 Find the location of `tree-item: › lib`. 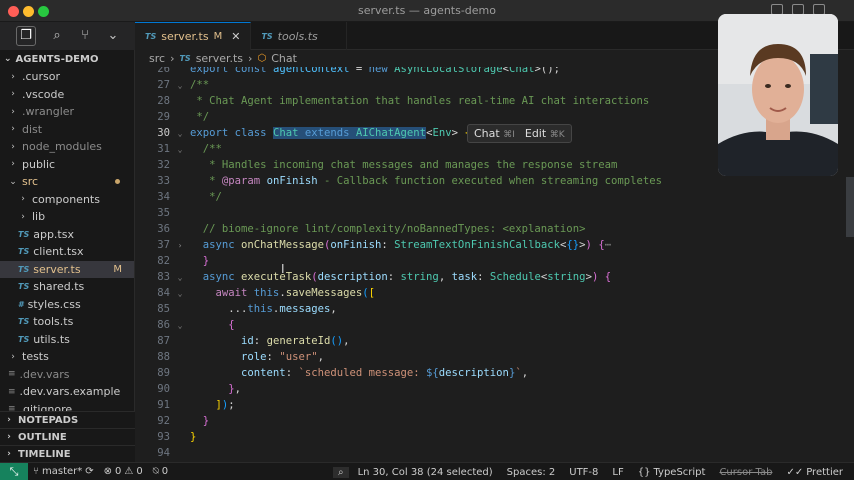

tree-item: › lib is located at coordinates (67, 217).